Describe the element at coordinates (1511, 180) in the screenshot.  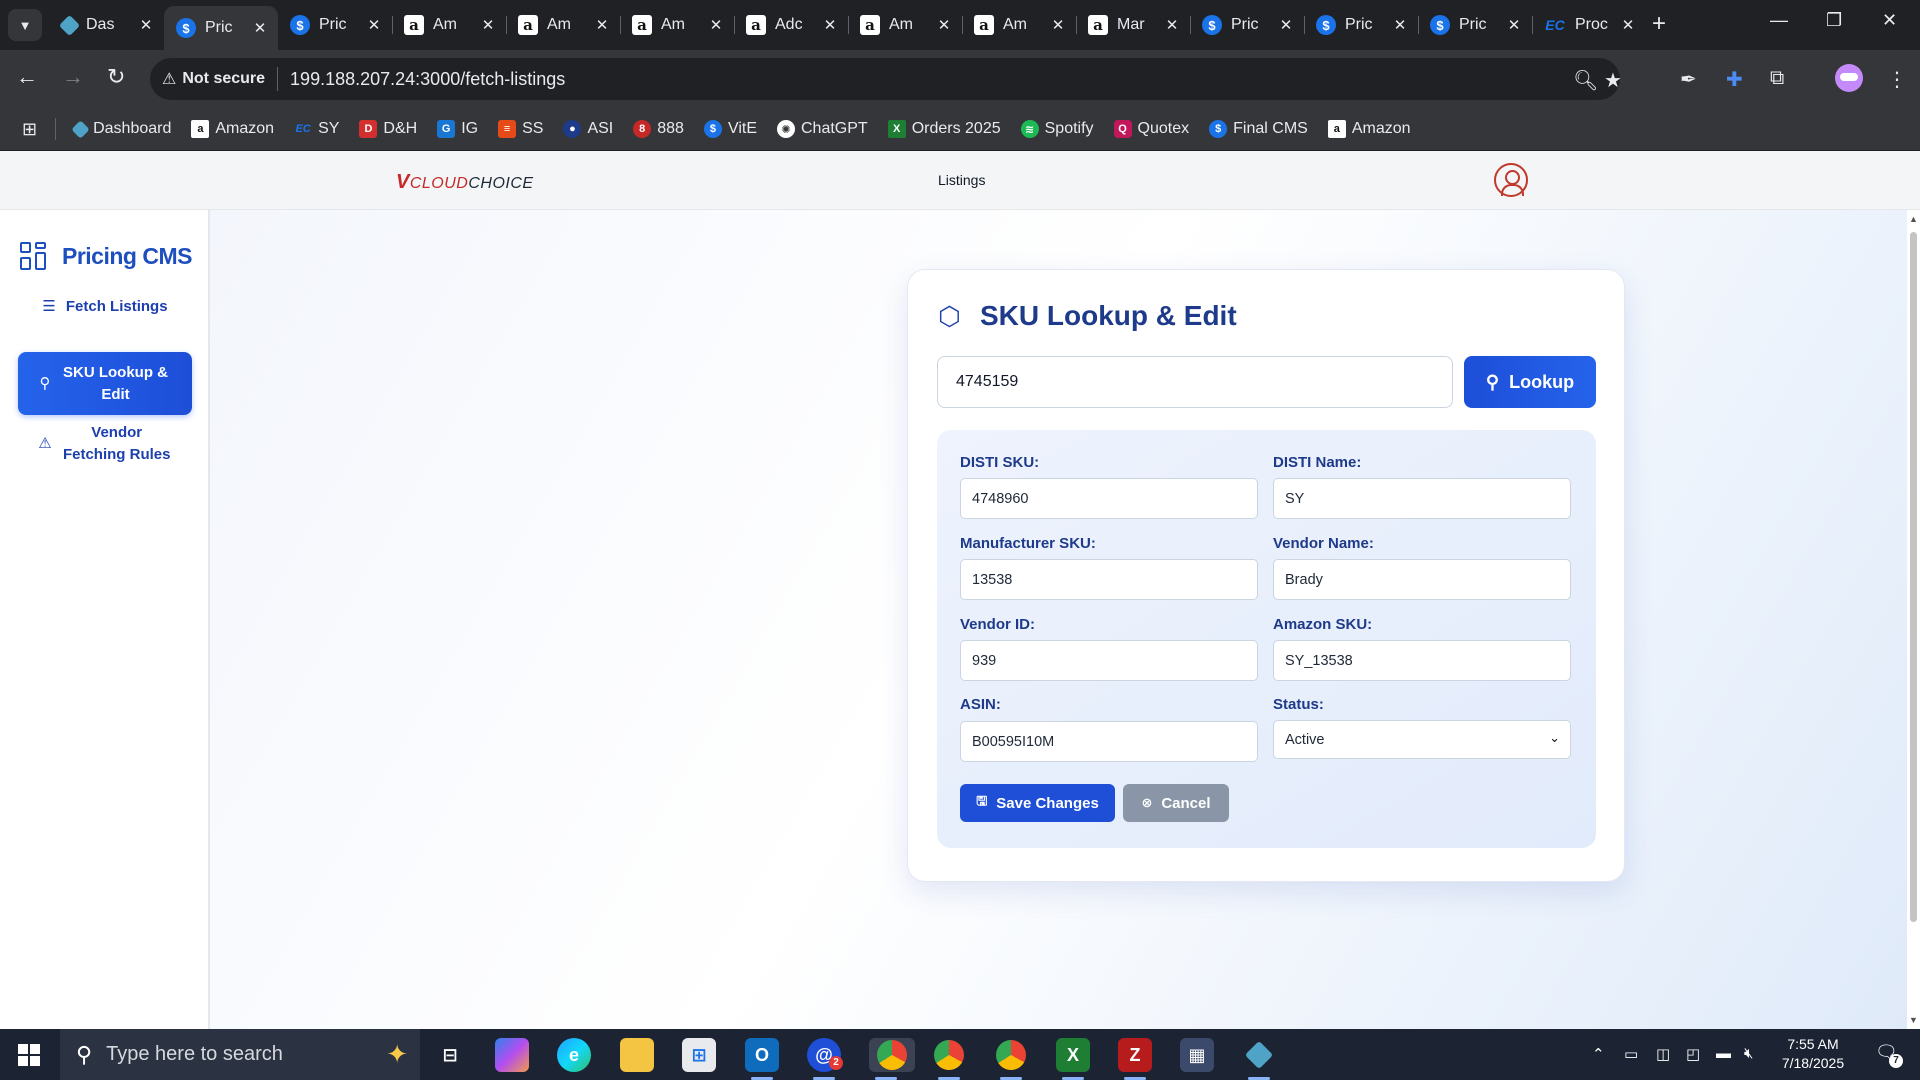
I see `user-profile-icon` at that location.